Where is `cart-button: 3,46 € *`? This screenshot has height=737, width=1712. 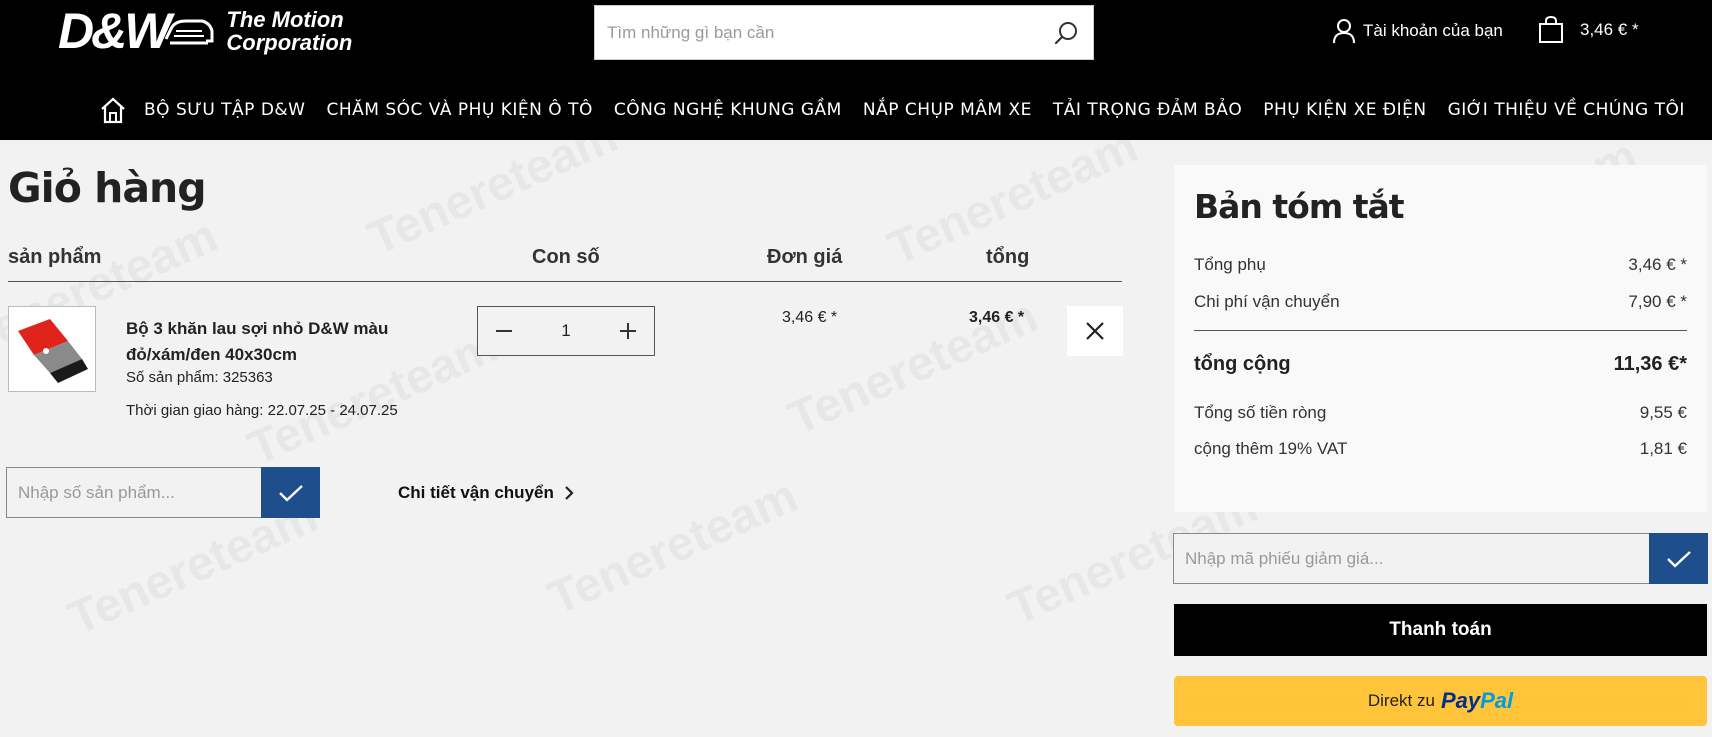 cart-button: 3,46 € * is located at coordinates (1588, 30).